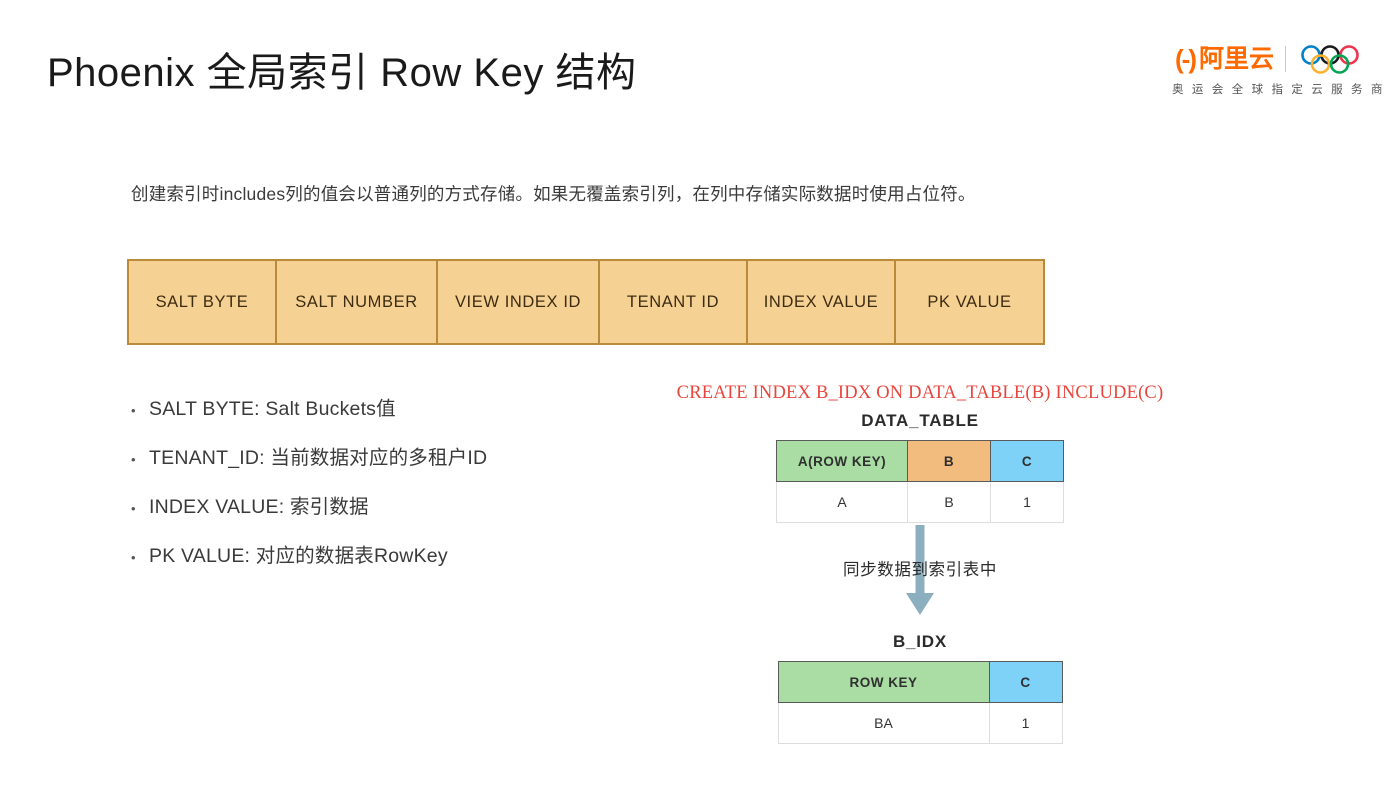 The image size is (1400, 788). I want to click on table-row: BA 1, so click(920, 723).